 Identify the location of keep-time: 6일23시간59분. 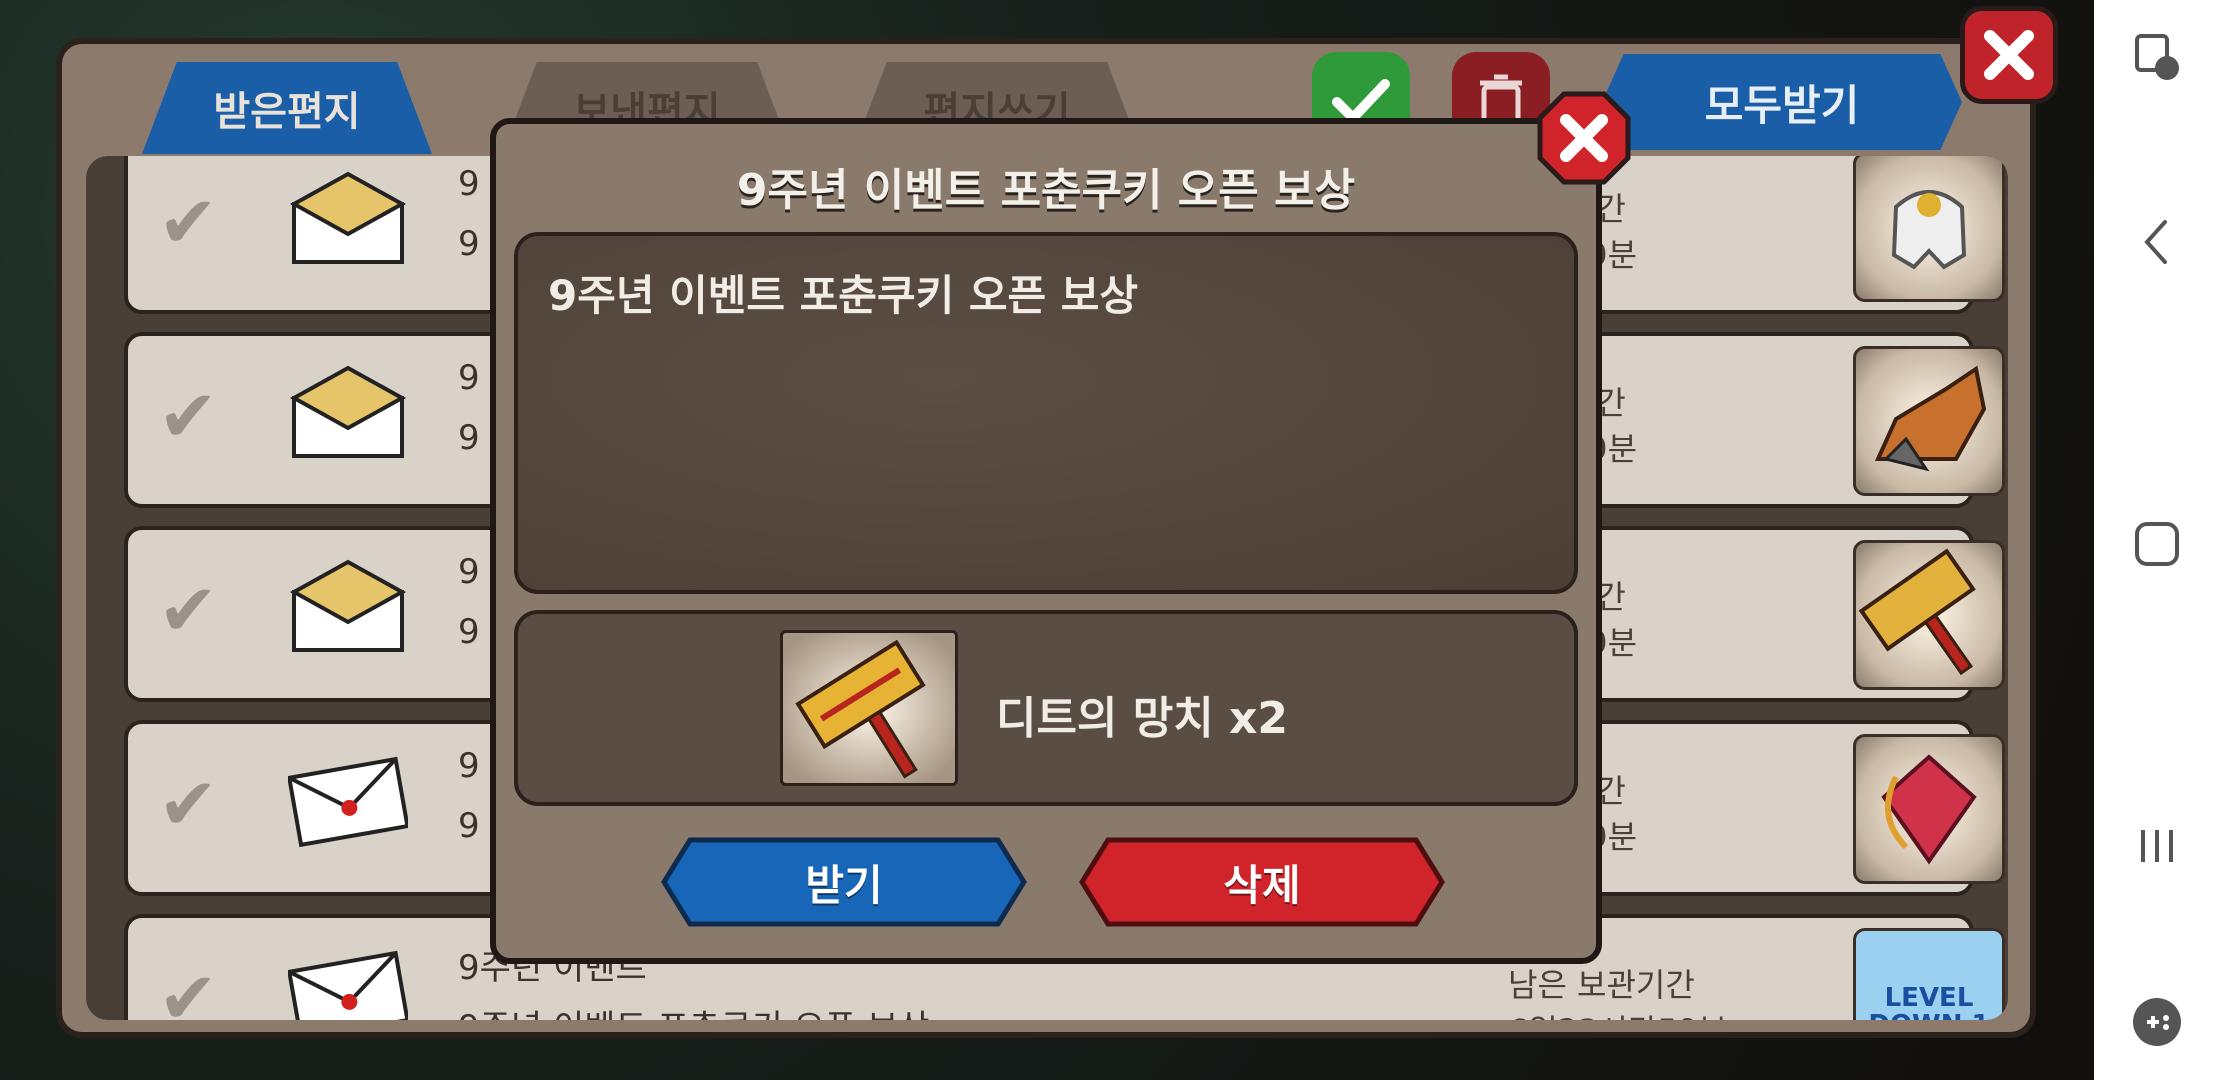
(1618, 1013).